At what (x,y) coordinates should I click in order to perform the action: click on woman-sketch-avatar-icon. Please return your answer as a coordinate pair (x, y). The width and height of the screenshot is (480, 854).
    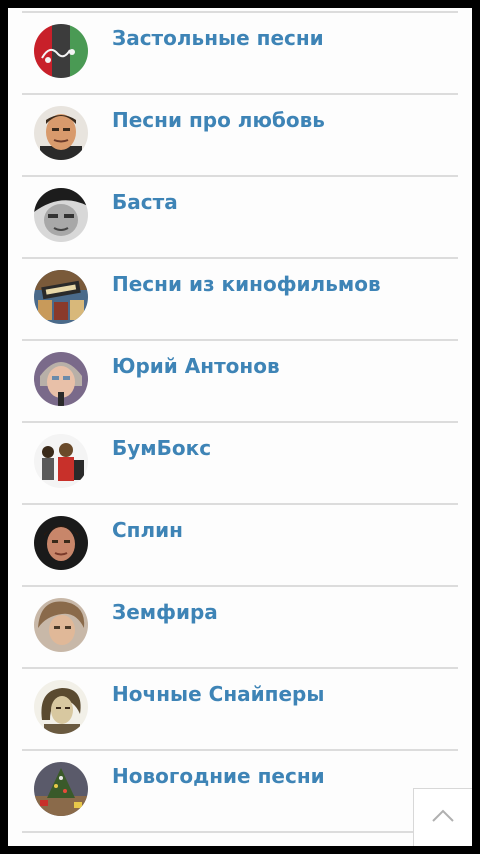
    Looking at the image, I should click on (61, 707).